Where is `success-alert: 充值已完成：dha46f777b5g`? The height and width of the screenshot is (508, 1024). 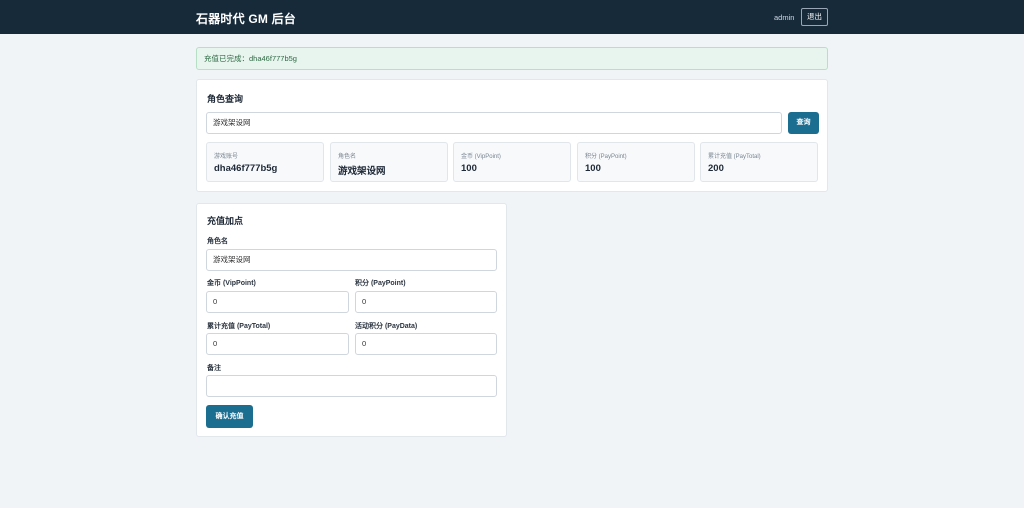
success-alert: 充值已完成：dha46f777b5g is located at coordinates (512, 58).